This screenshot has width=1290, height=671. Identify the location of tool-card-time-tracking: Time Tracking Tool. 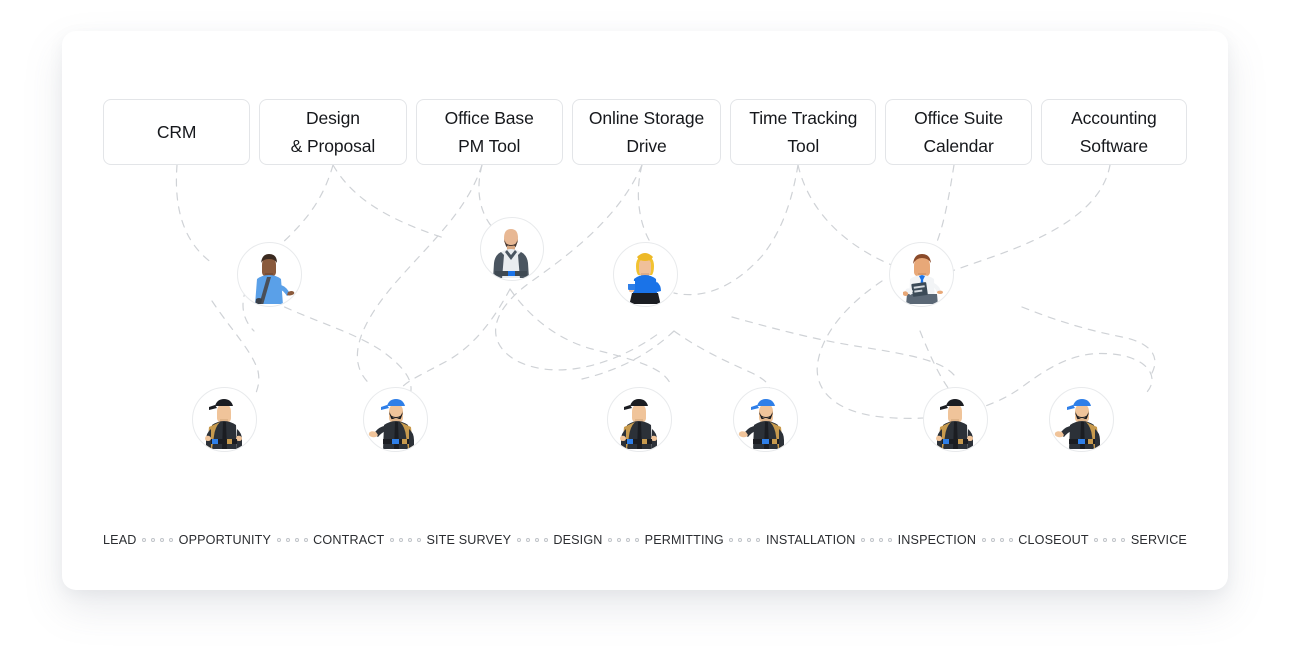
(803, 132).